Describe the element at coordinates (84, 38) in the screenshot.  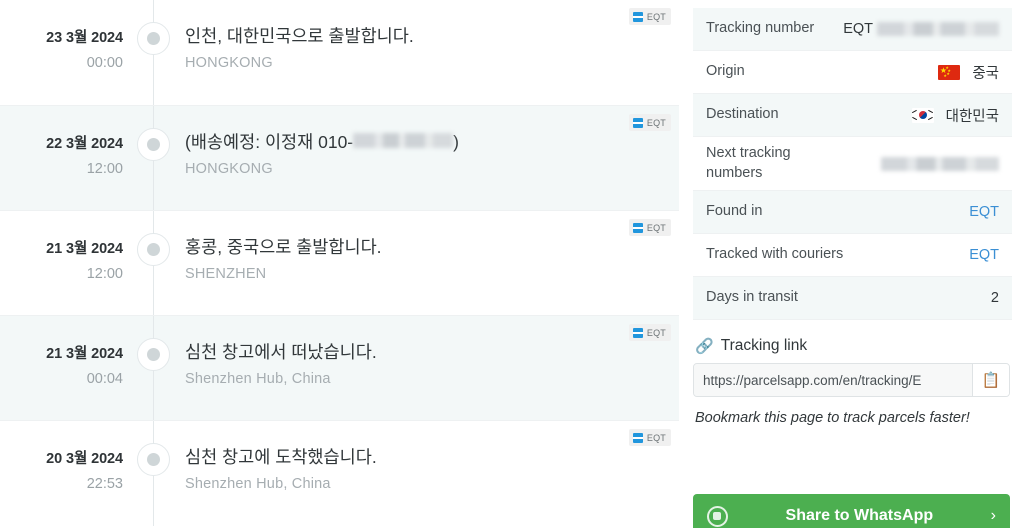
I see `event-date: 23 3월 2024` at that location.